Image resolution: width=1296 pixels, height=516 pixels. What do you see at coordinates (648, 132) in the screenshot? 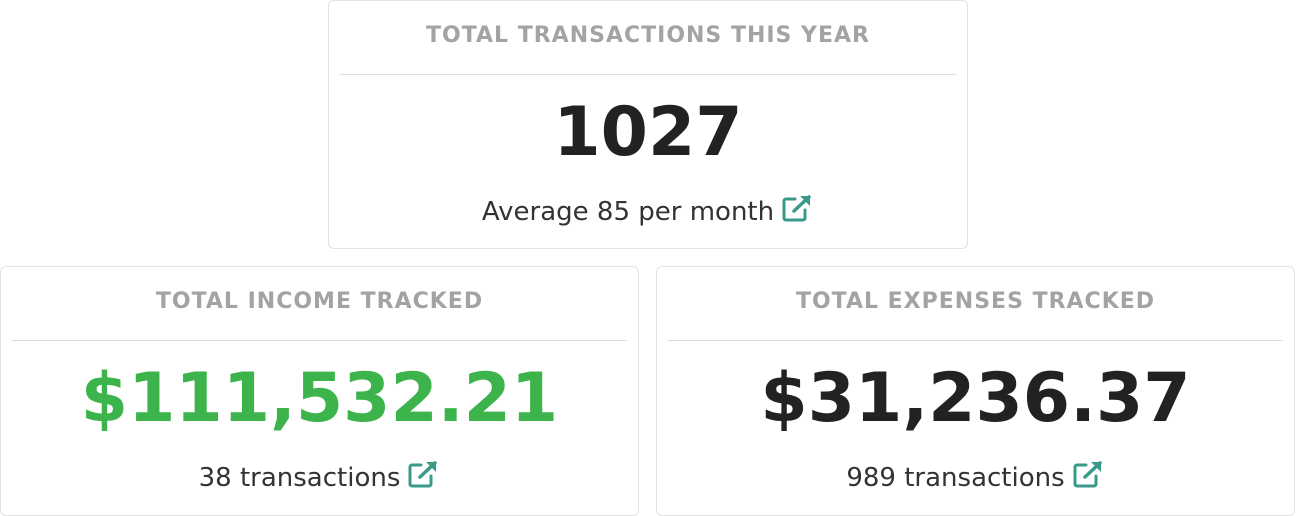
I see `transactions-total-value: 1027` at bounding box center [648, 132].